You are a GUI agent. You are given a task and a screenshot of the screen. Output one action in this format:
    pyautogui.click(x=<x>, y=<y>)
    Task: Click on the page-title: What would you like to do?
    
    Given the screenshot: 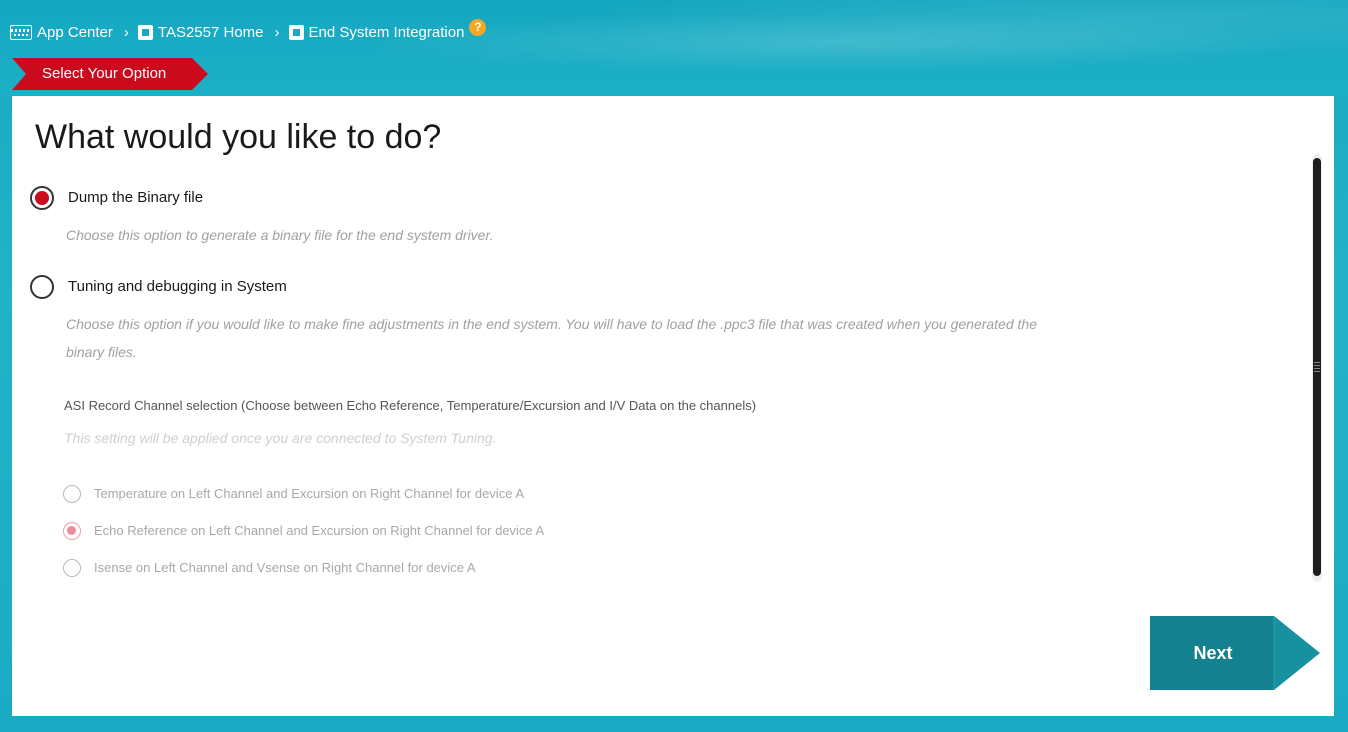 What is the action you would take?
    pyautogui.click(x=238, y=137)
    